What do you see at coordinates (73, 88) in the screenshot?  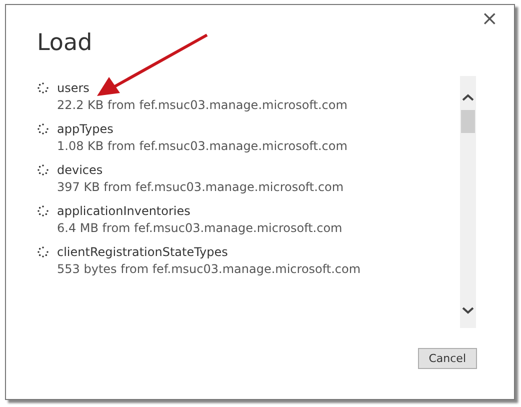 I see `query-name: users` at bounding box center [73, 88].